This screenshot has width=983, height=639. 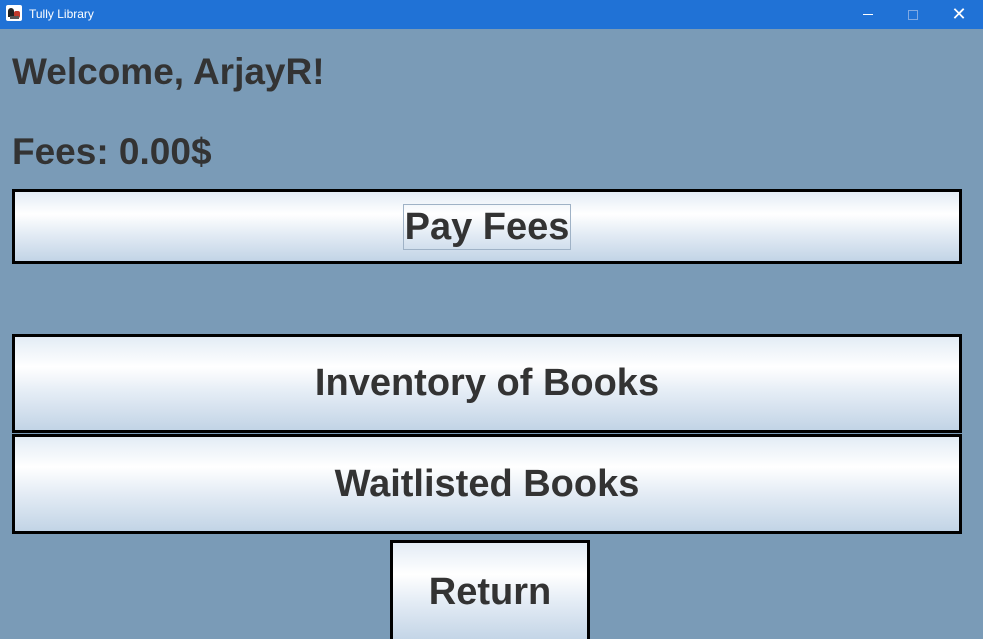 I want to click on close-button: ✕, so click(x=959, y=14).